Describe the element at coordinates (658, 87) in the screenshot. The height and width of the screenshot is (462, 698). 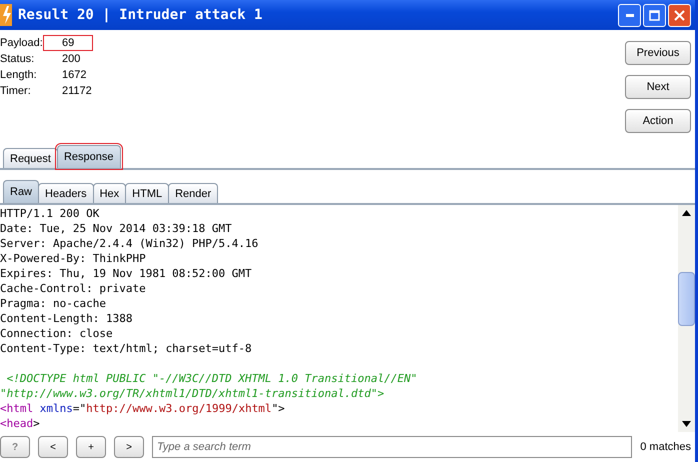
I see `action-button: Next` at that location.